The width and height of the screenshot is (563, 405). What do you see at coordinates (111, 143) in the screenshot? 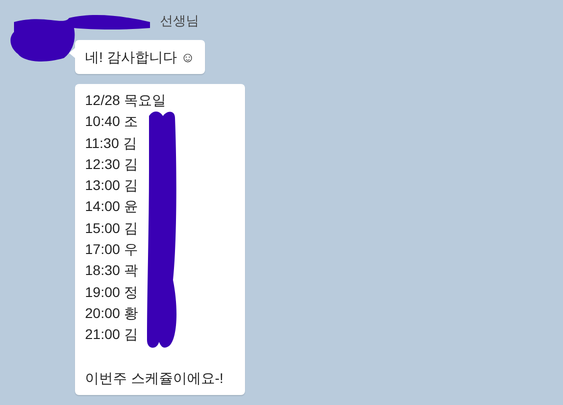
I see `schedule-line: 11:30 김` at bounding box center [111, 143].